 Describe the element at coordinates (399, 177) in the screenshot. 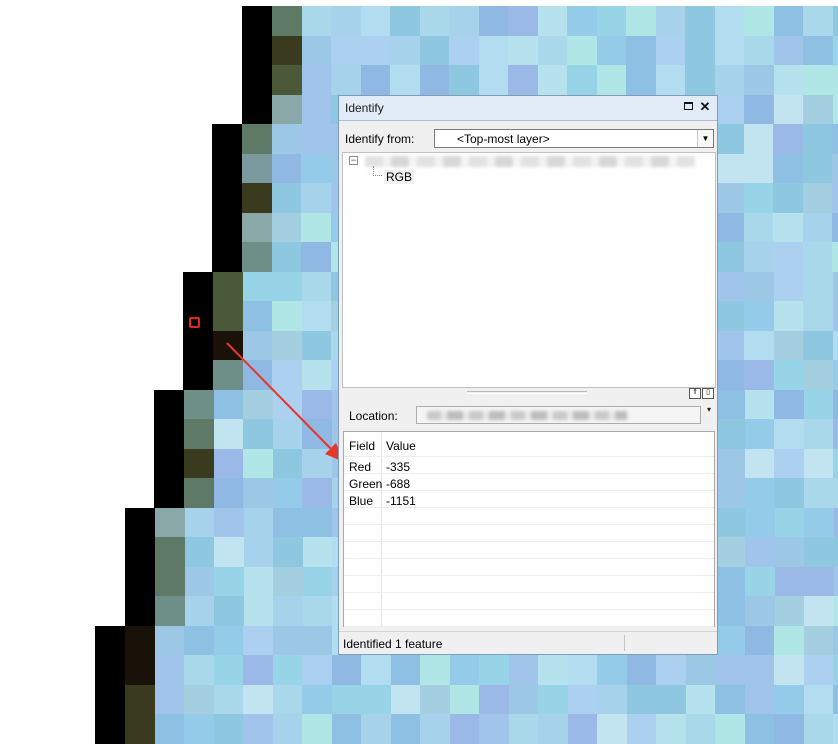

I see `tree-item-rgb: RGB` at that location.